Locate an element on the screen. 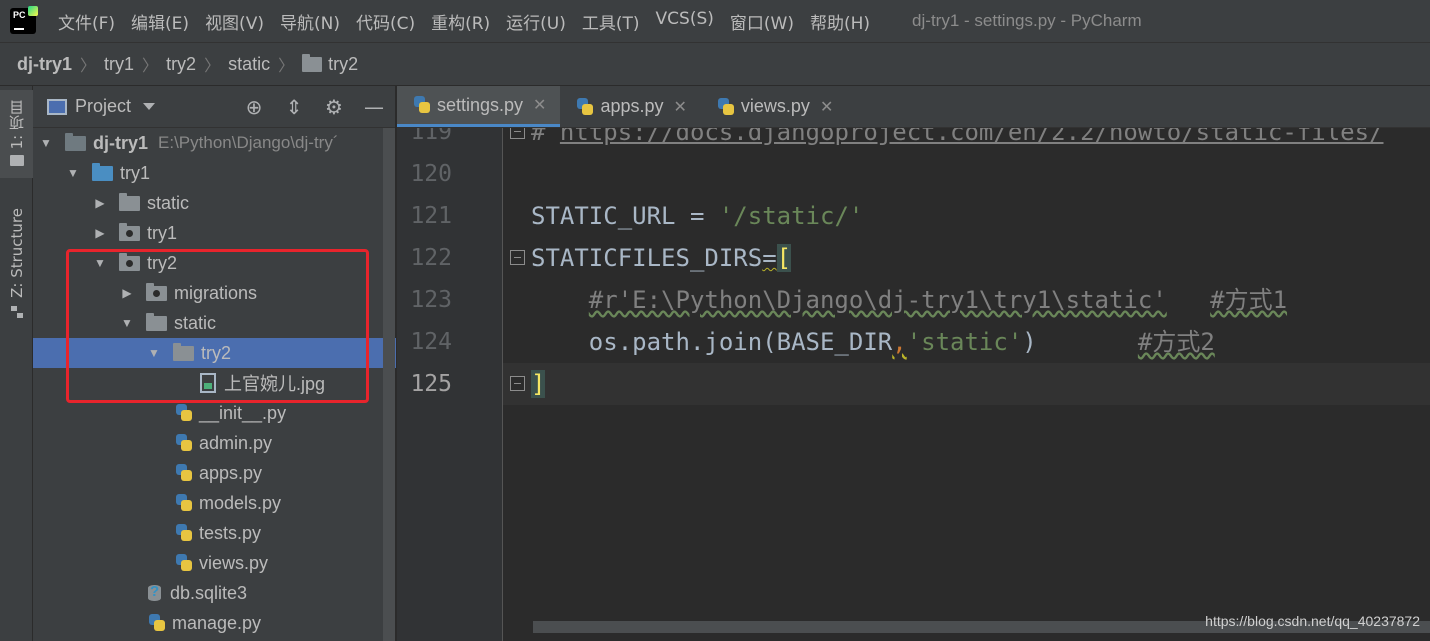  code-line: os.path.join(BASE_DIR,'static') #方式2 is located at coordinates (873, 342).